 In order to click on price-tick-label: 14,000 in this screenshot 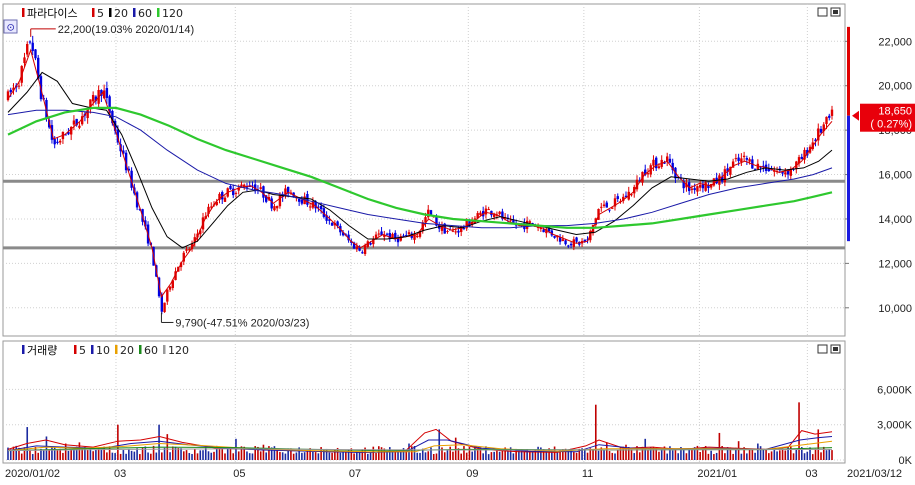, I will do `click(895, 220)`.